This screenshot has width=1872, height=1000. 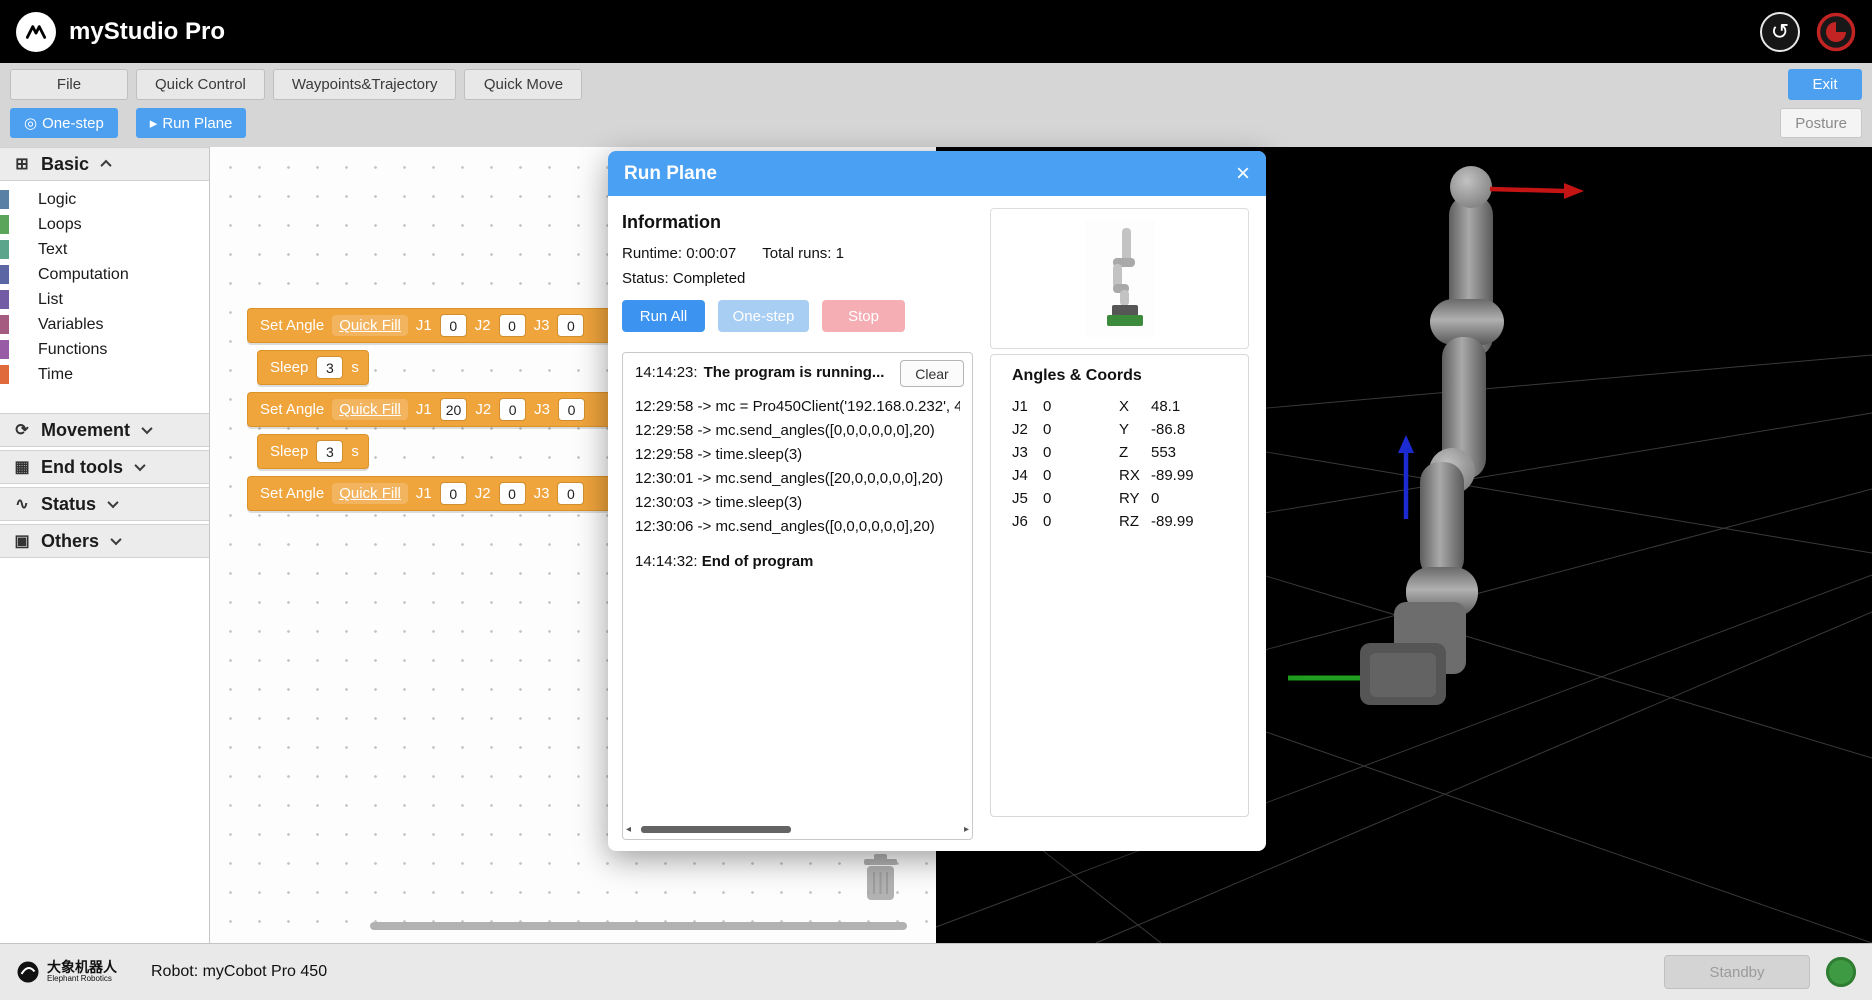 I want to click on dialog-one-step-button: One-step, so click(x=763, y=316).